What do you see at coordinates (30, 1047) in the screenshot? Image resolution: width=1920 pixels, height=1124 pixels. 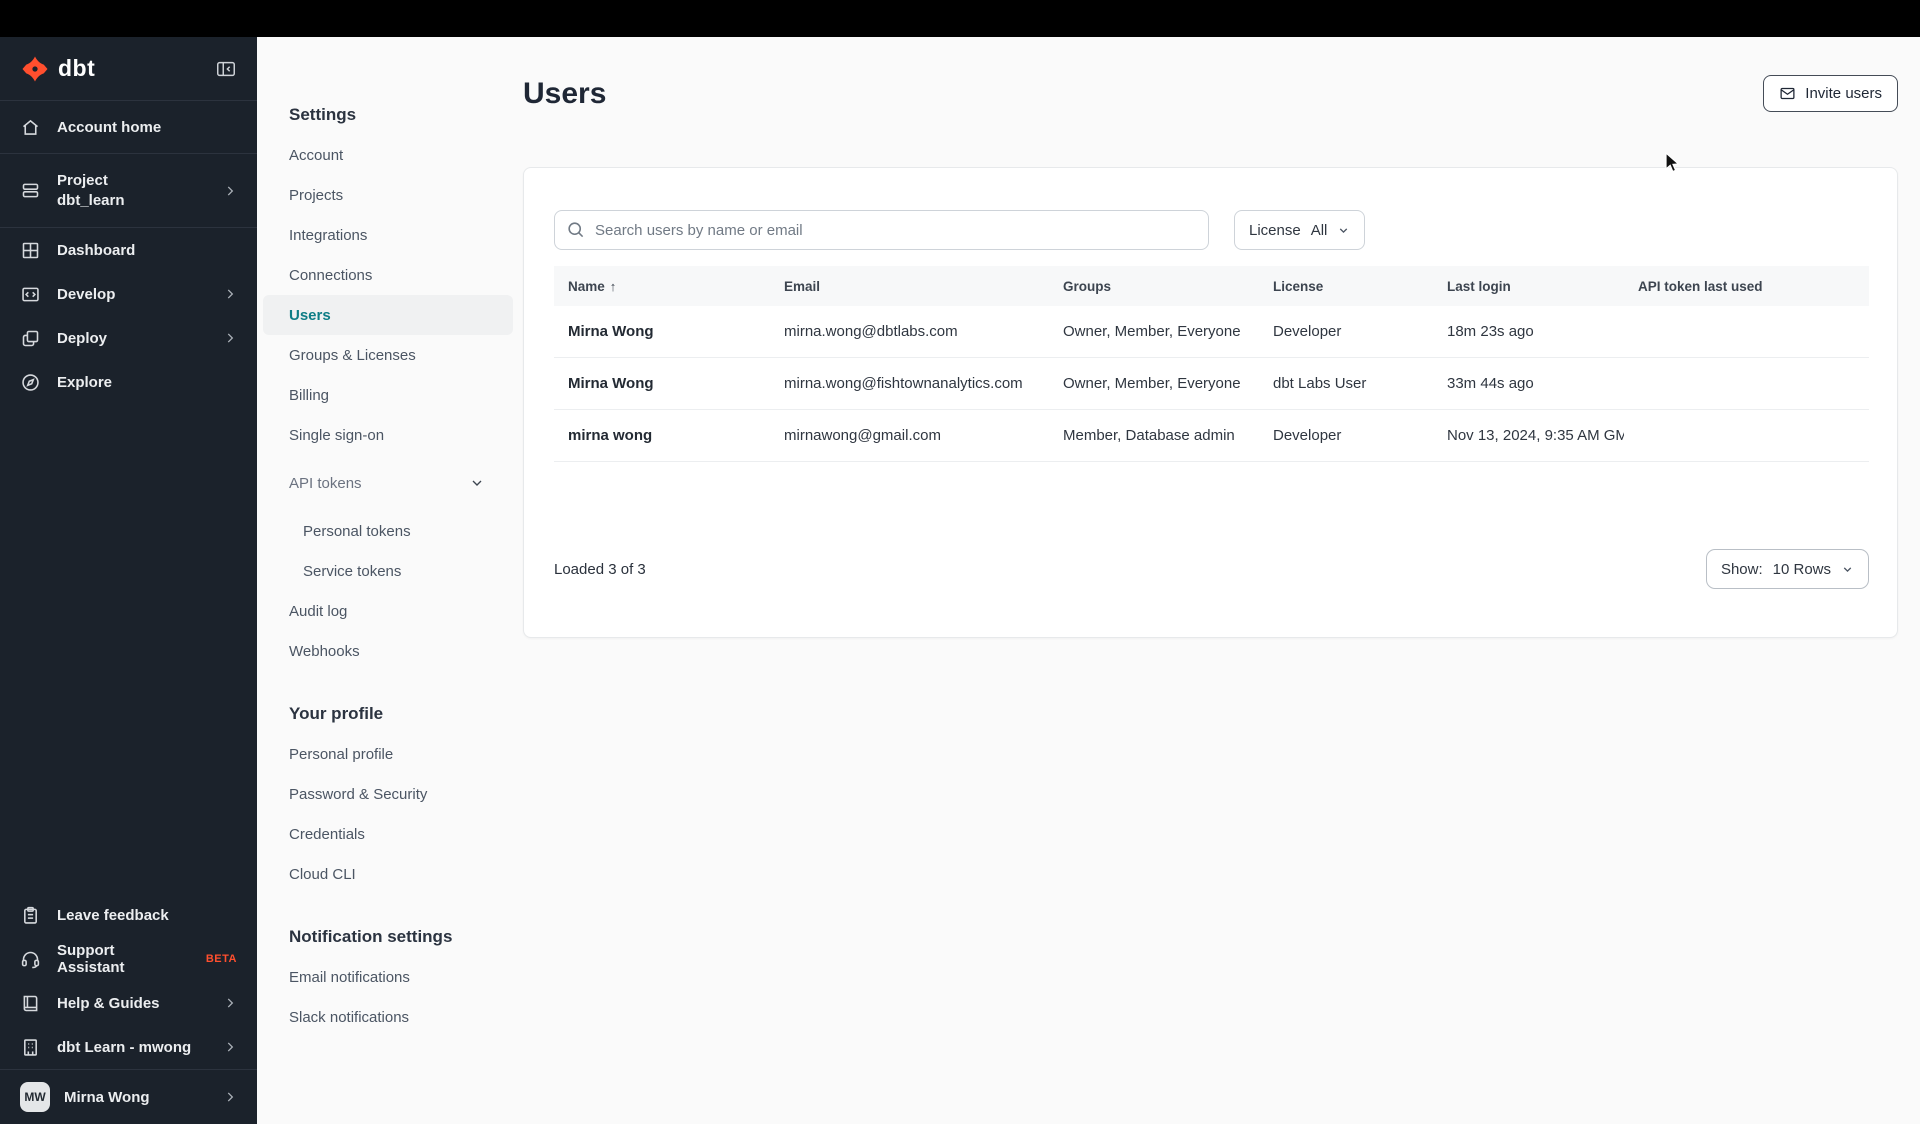 I see `building-icon` at bounding box center [30, 1047].